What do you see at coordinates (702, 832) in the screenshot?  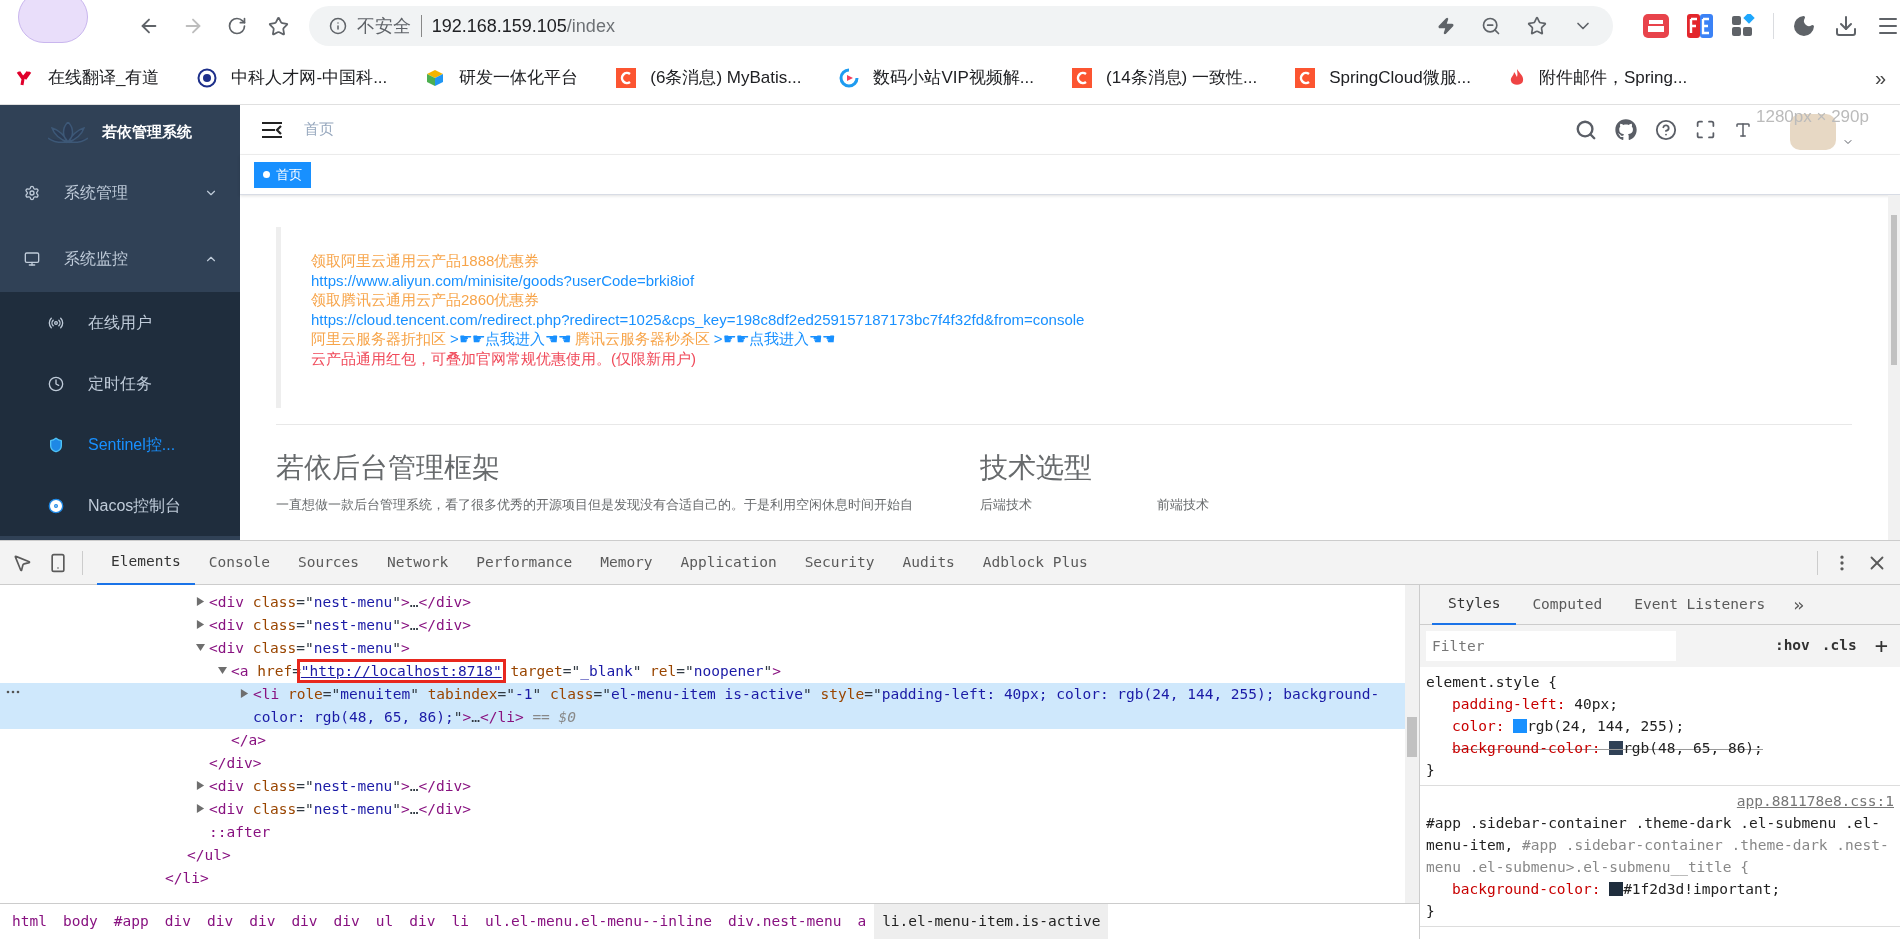 I see `dom-node-line: ::after` at bounding box center [702, 832].